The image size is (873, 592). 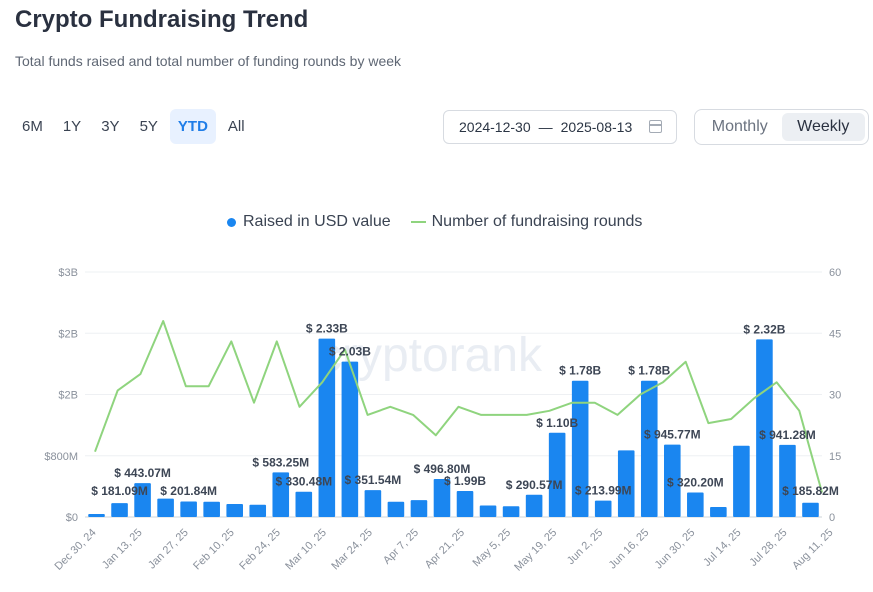 What do you see at coordinates (787, 435) in the screenshot?
I see `data-label: $ 941.28M` at bounding box center [787, 435].